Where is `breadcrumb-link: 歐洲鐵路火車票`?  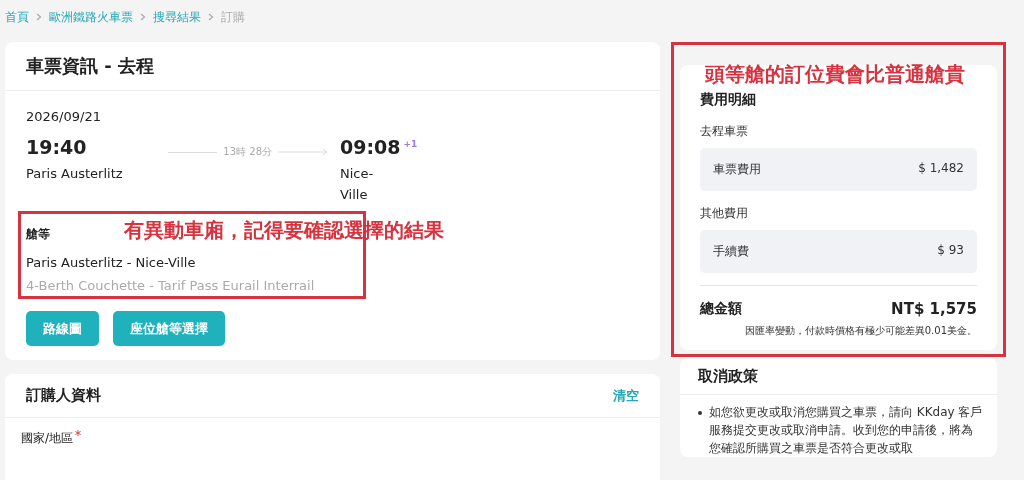
breadcrumb-link: 歐洲鐵路火車票 is located at coordinates (91, 17).